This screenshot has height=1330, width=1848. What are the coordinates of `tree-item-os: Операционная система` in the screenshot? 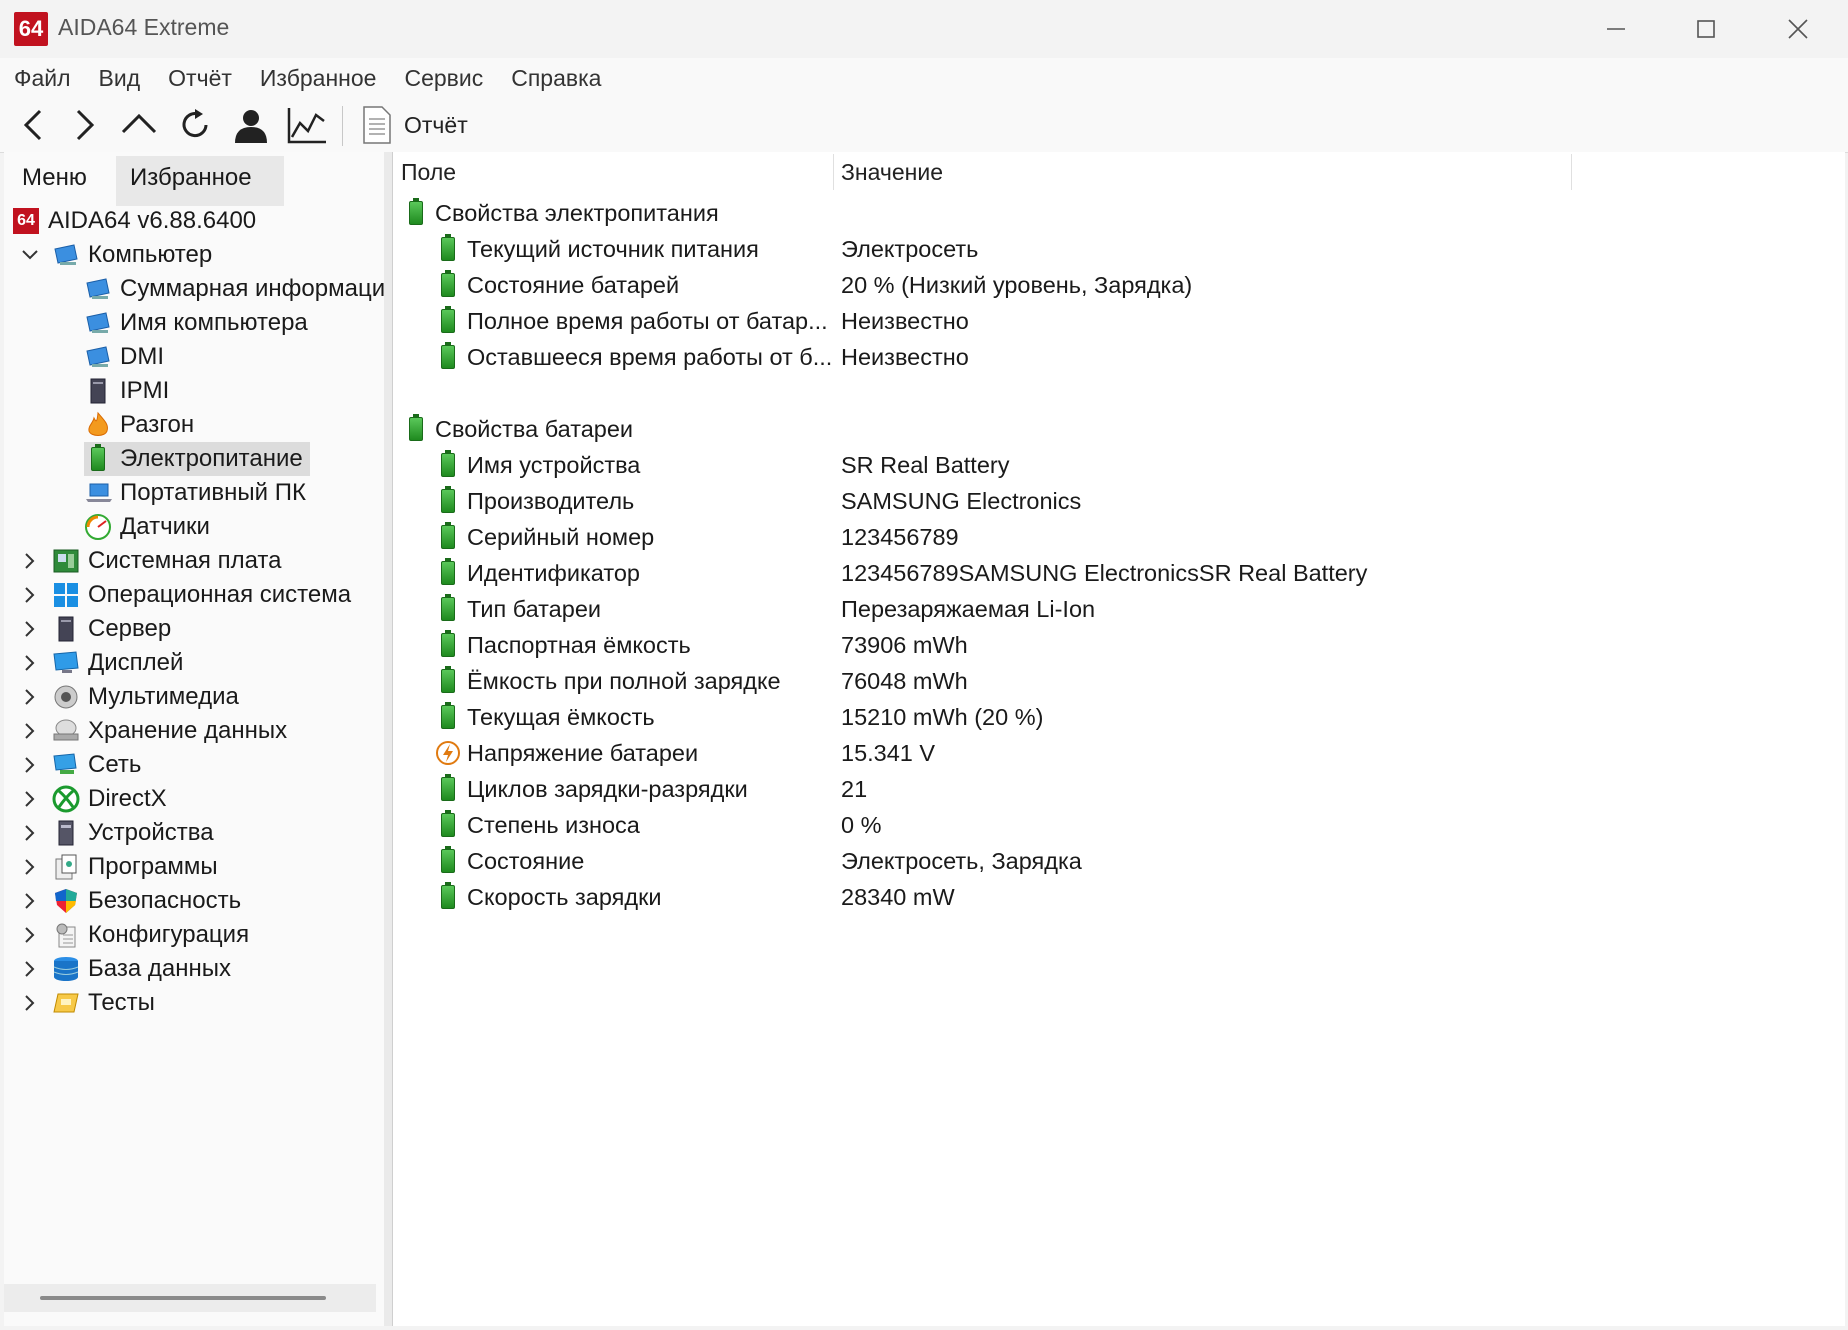 It's located at (184, 595).